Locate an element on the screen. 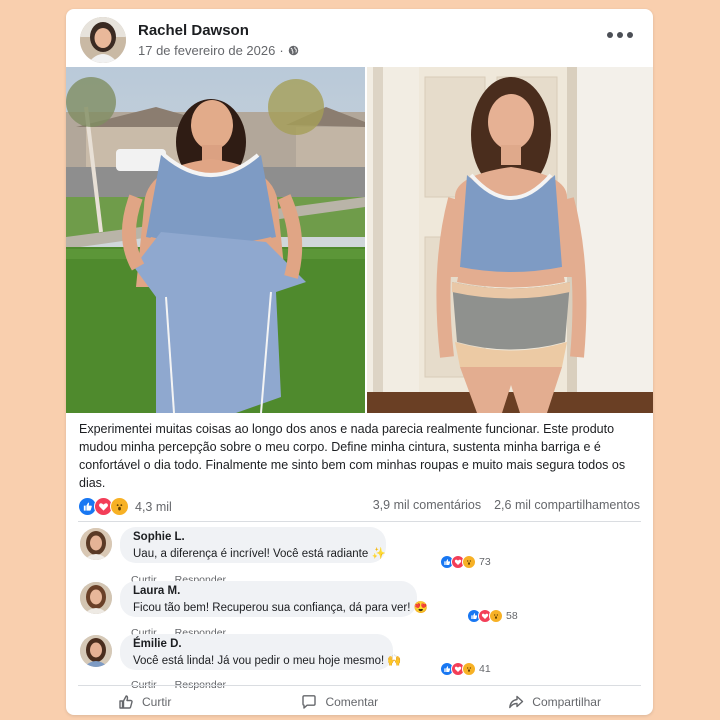 The image size is (720, 720). commenter-name: Sophie L. is located at coordinates (159, 537).